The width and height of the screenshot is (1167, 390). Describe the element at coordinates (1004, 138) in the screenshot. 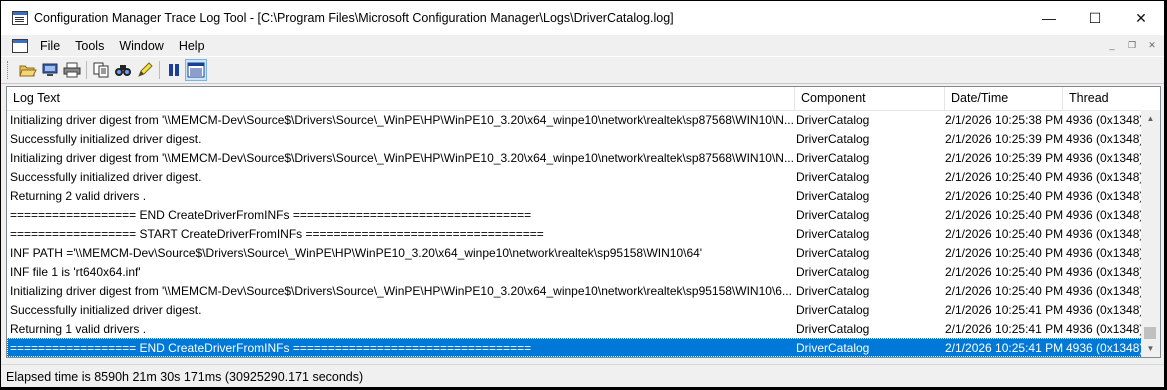

I see `datetime-cell: 2/1/2026 10:25:39 PM` at that location.